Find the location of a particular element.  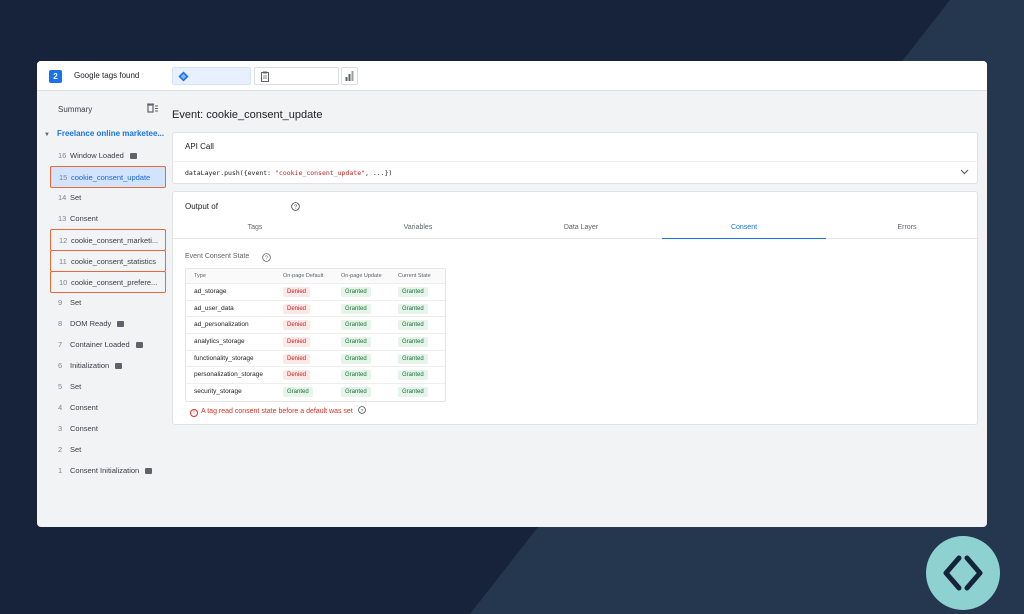

event-number: 4 is located at coordinates (60, 407).